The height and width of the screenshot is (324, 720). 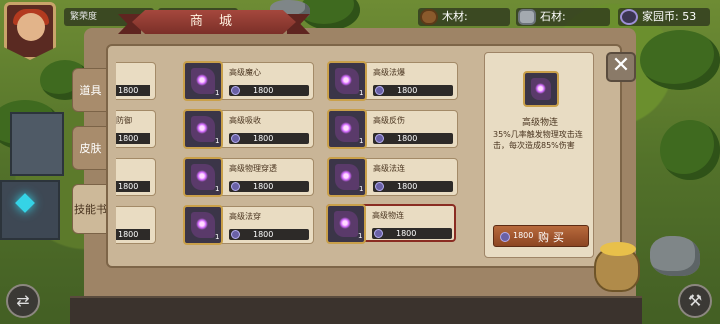 I want to click on item-card-reflect: 1 高级反伤 1800, so click(x=392, y=129).